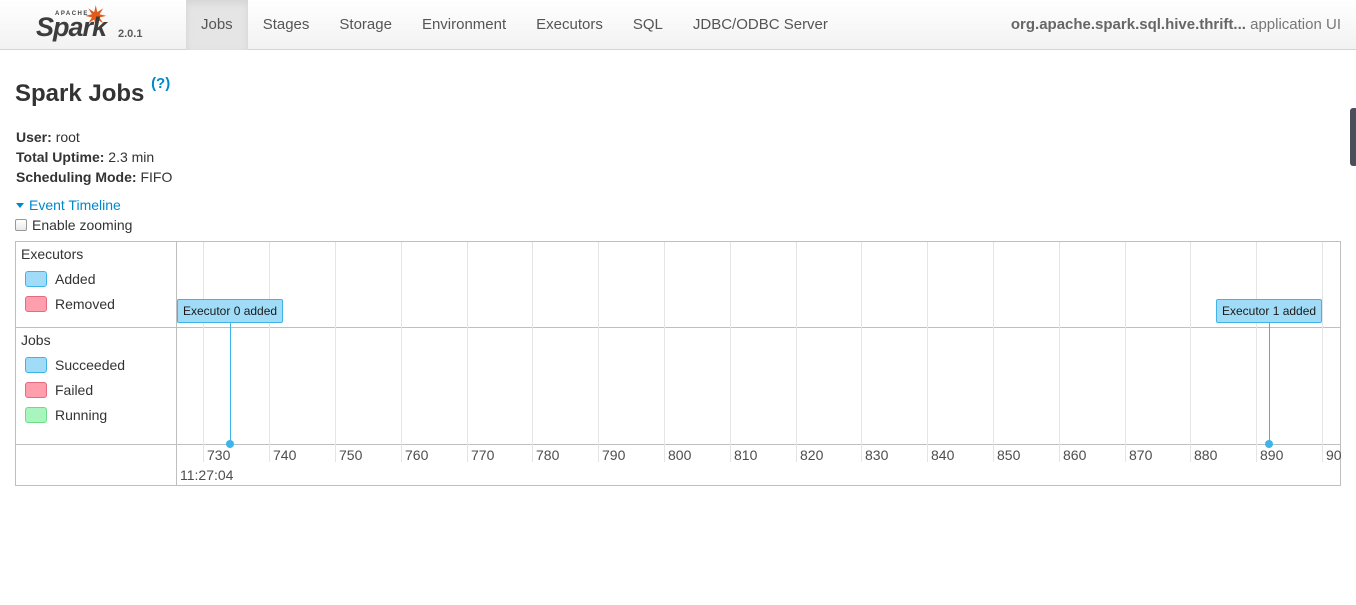 The image size is (1356, 605). Describe the element at coordinates (1353, 137) in the screenshot. I see `side-scroll-handle` at that location.